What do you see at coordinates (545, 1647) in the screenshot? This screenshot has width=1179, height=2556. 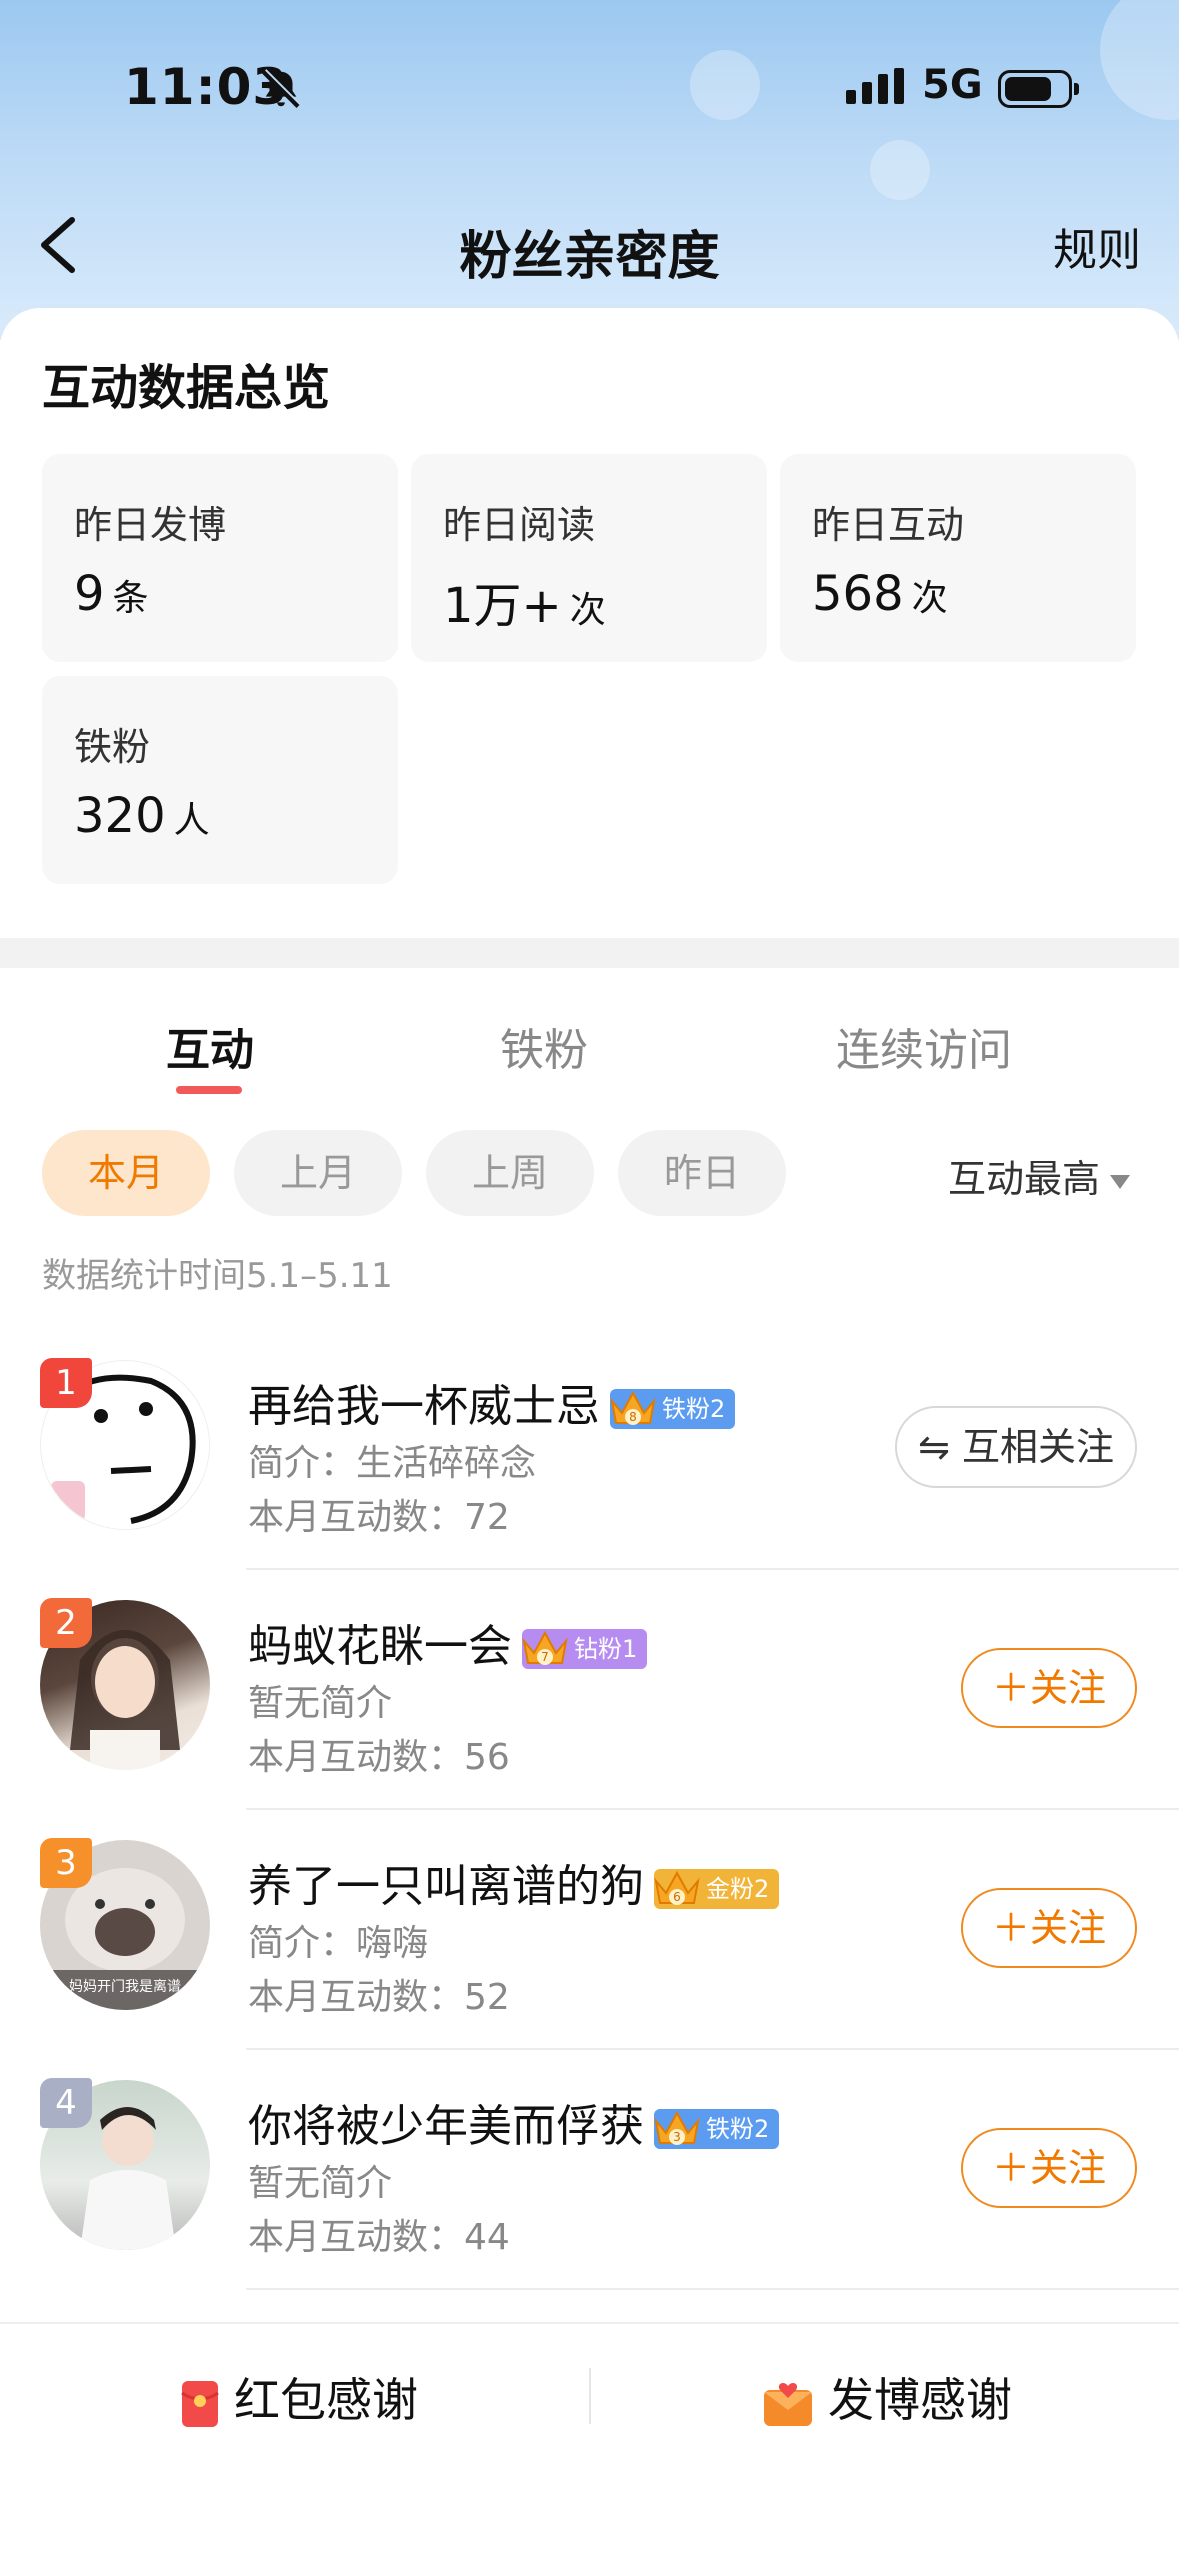 I see `crown-icon: 7` at bounding box center [545, 1647].